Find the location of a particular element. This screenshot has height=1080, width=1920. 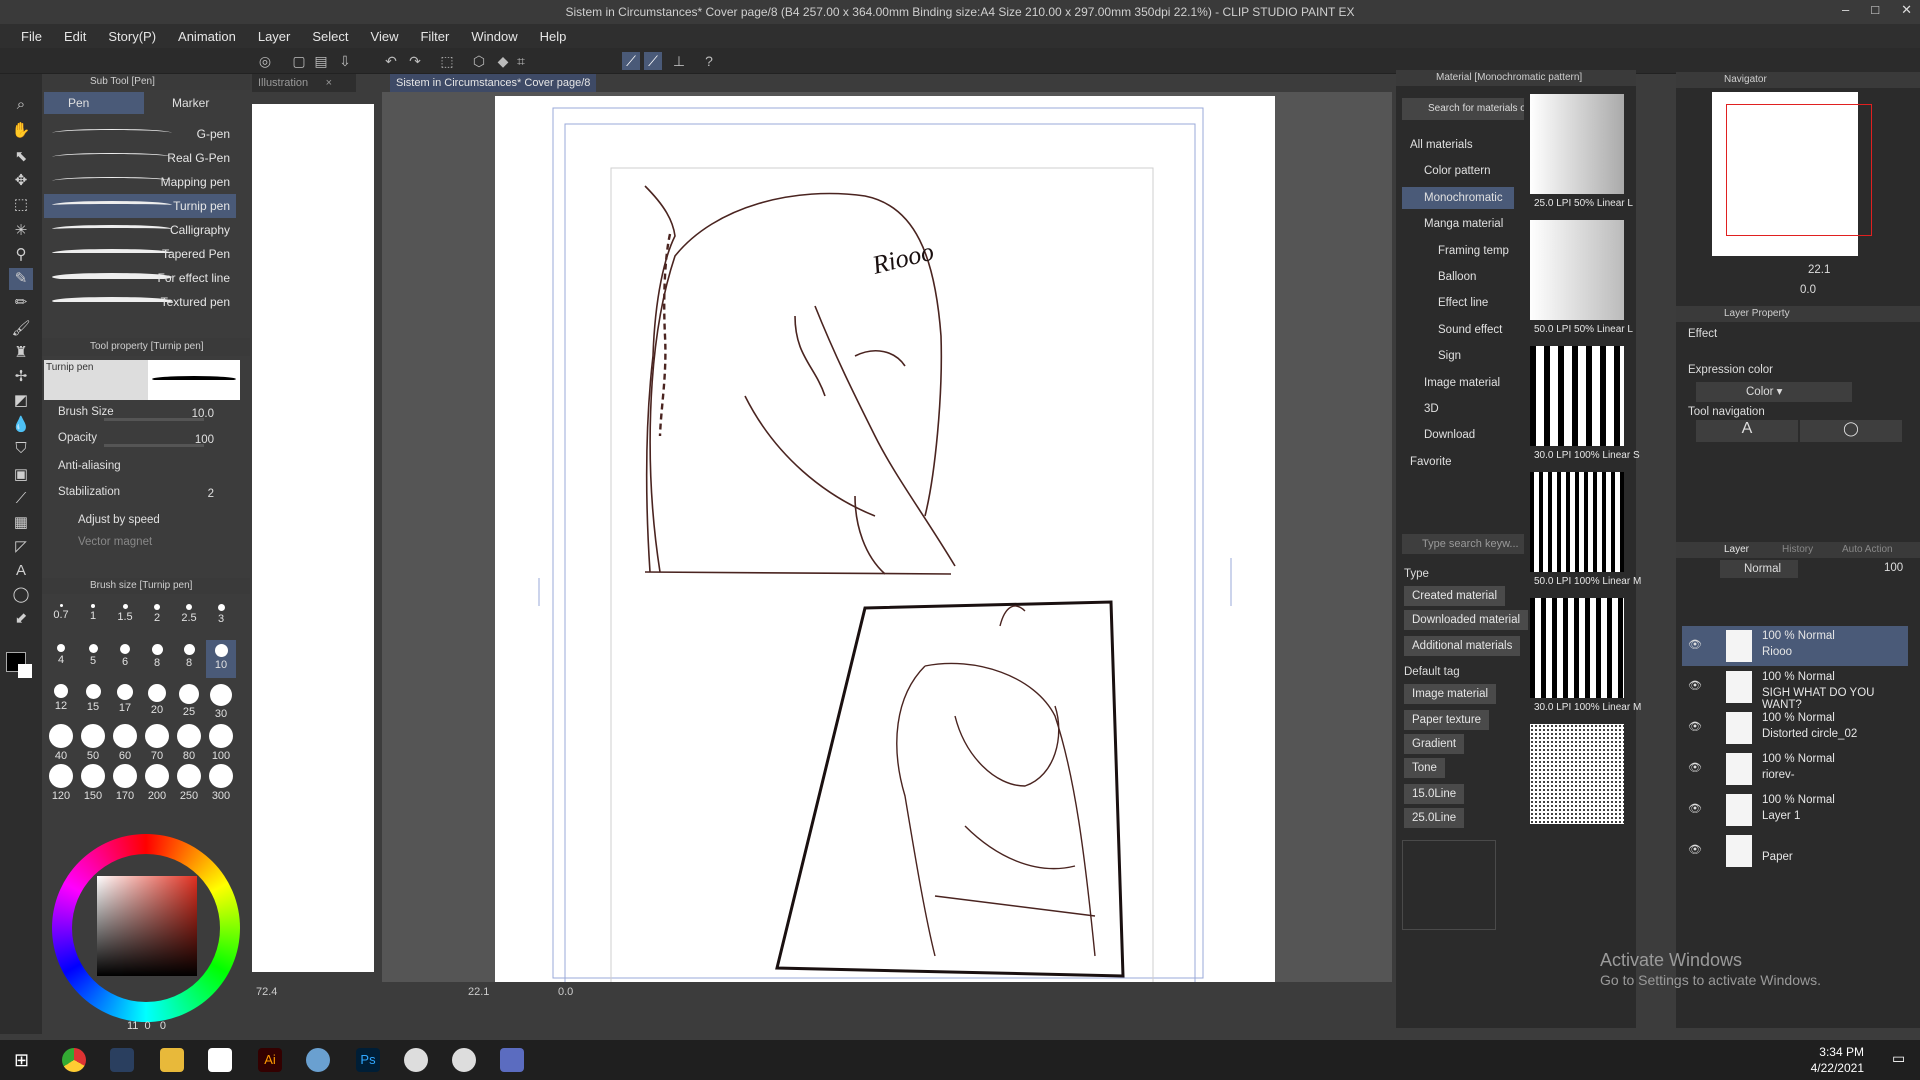

vector-magnet-row: Vector magnet is located at coordinates (140, 545).